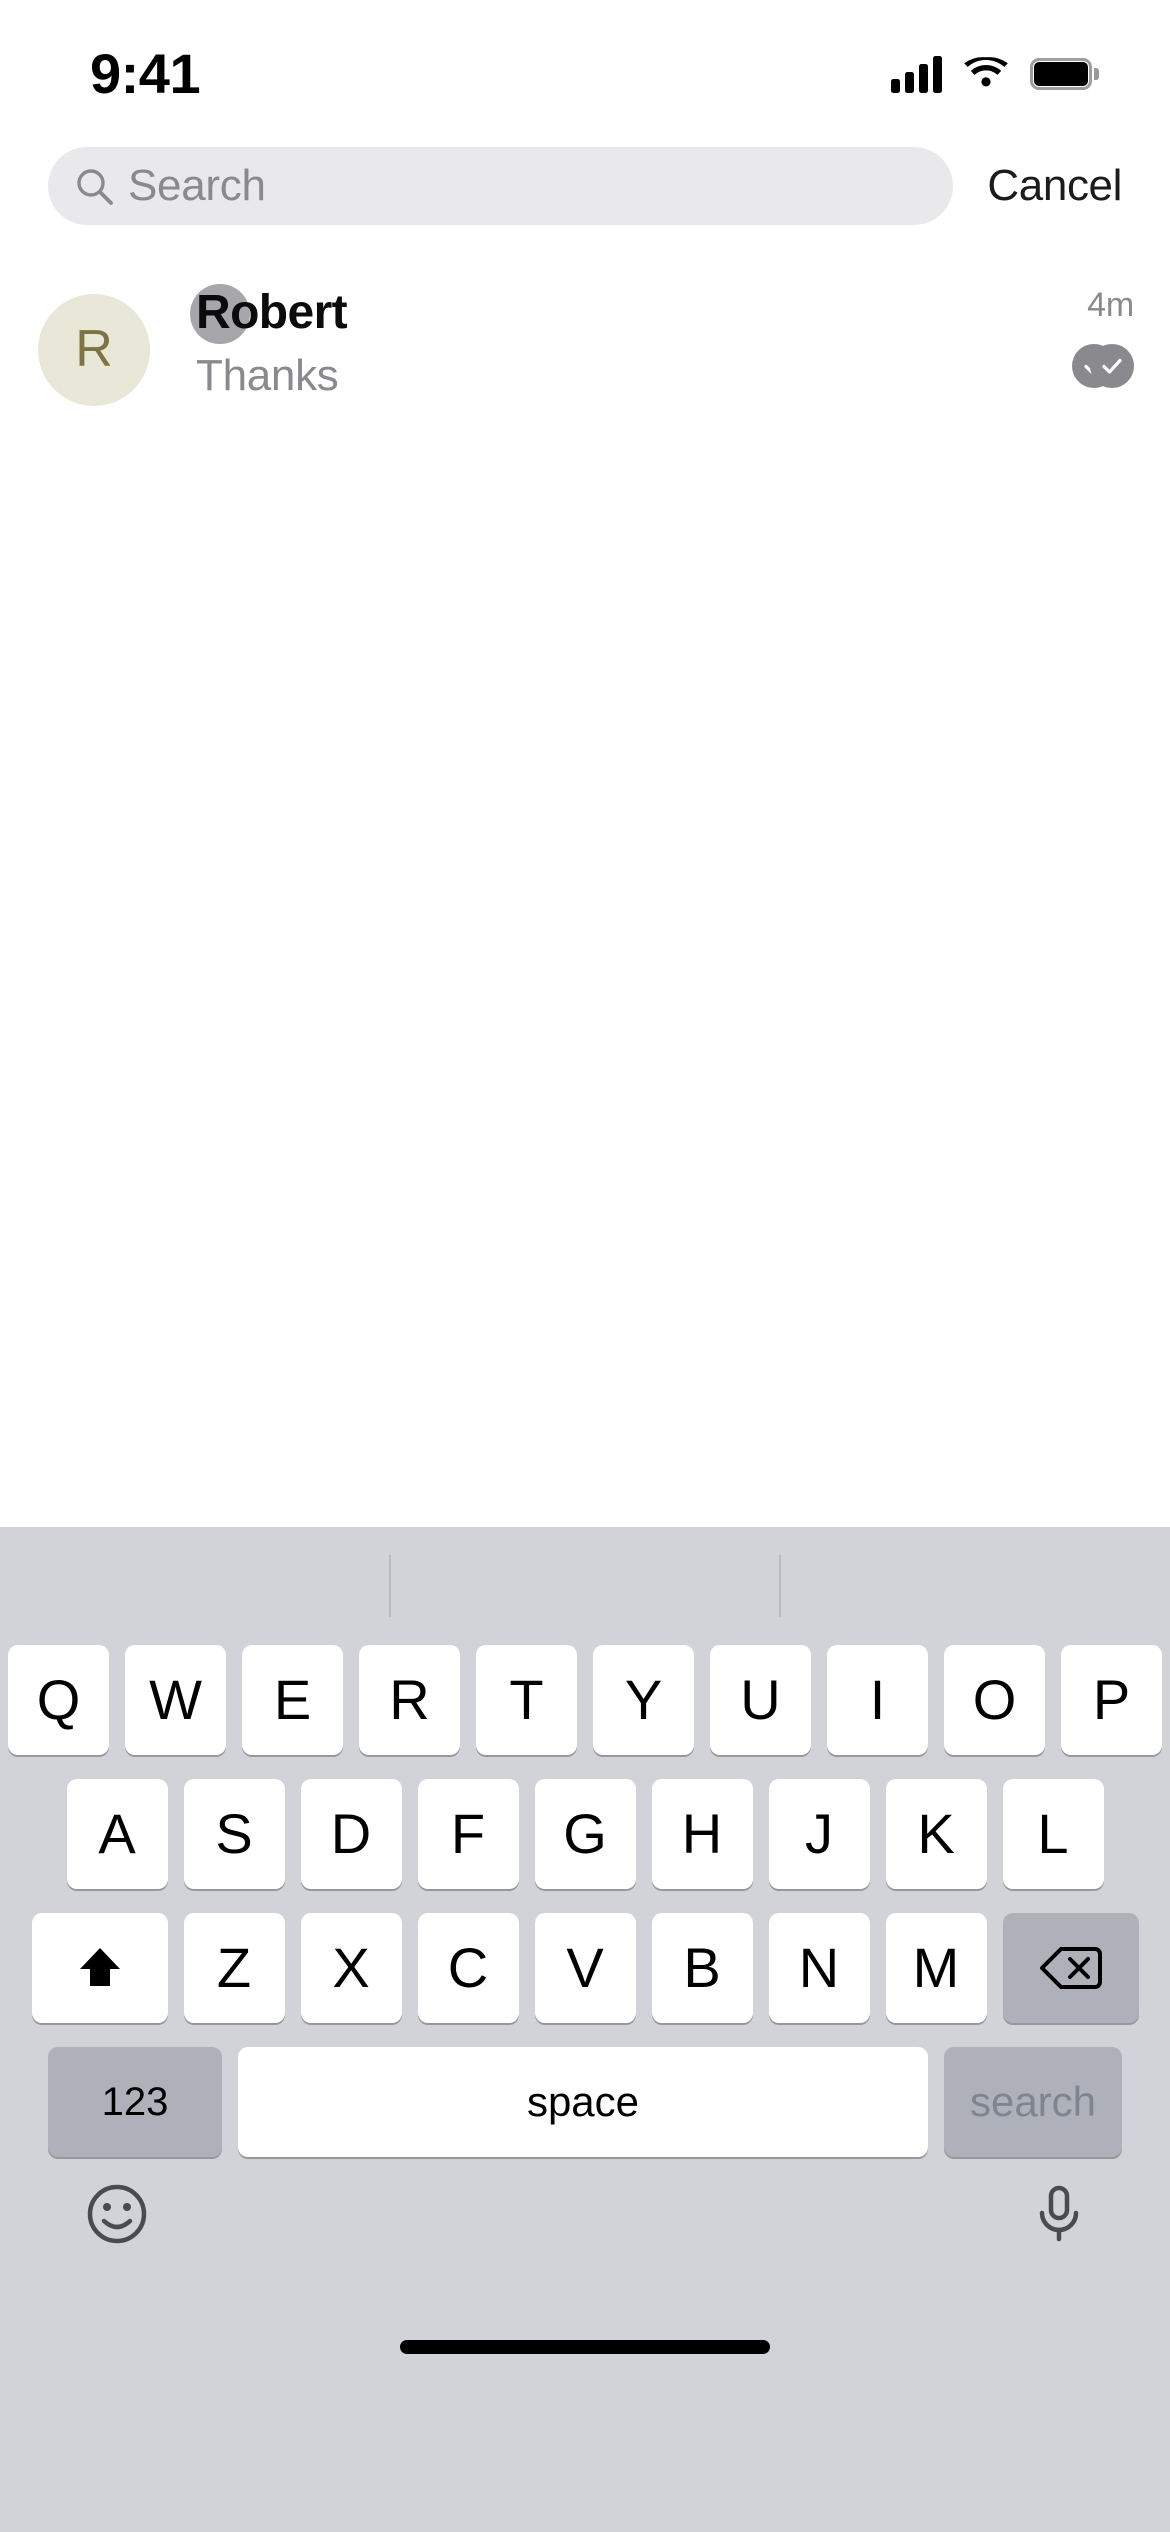 This screenshot has width=1170, height=2532. I want to click on search-placeholder: Search, so click(197, 185).